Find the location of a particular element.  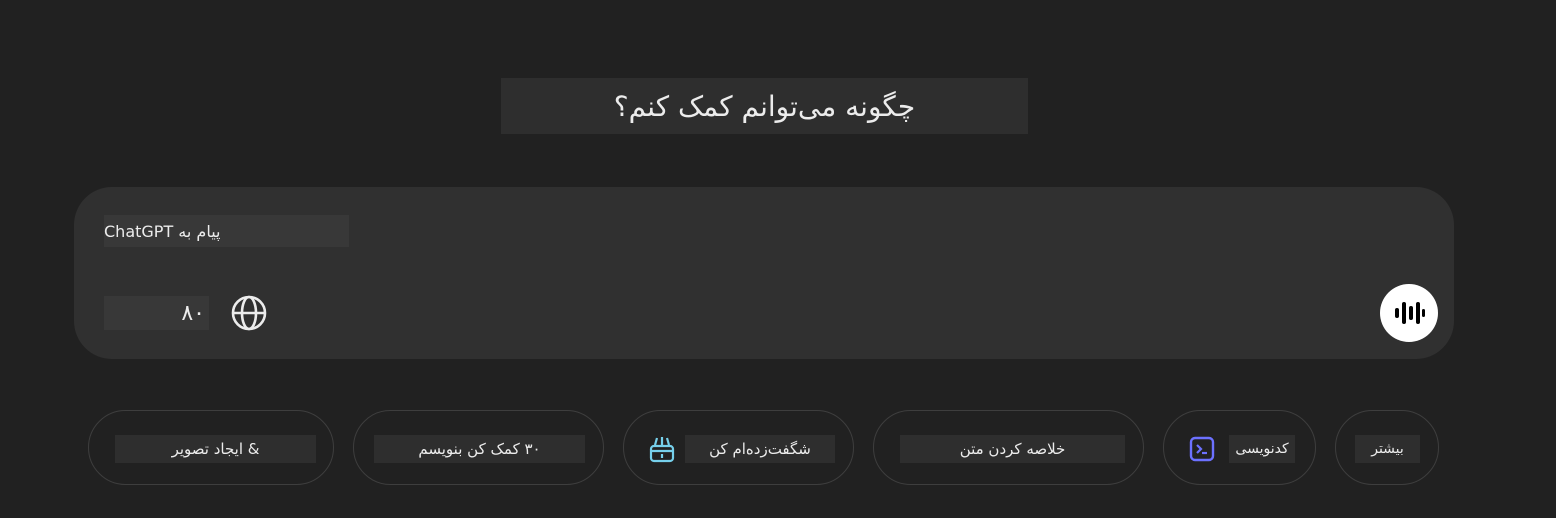

heading-container: چگونه می‌توانم کمک کنم؟ is located at coordinates (764, 106).